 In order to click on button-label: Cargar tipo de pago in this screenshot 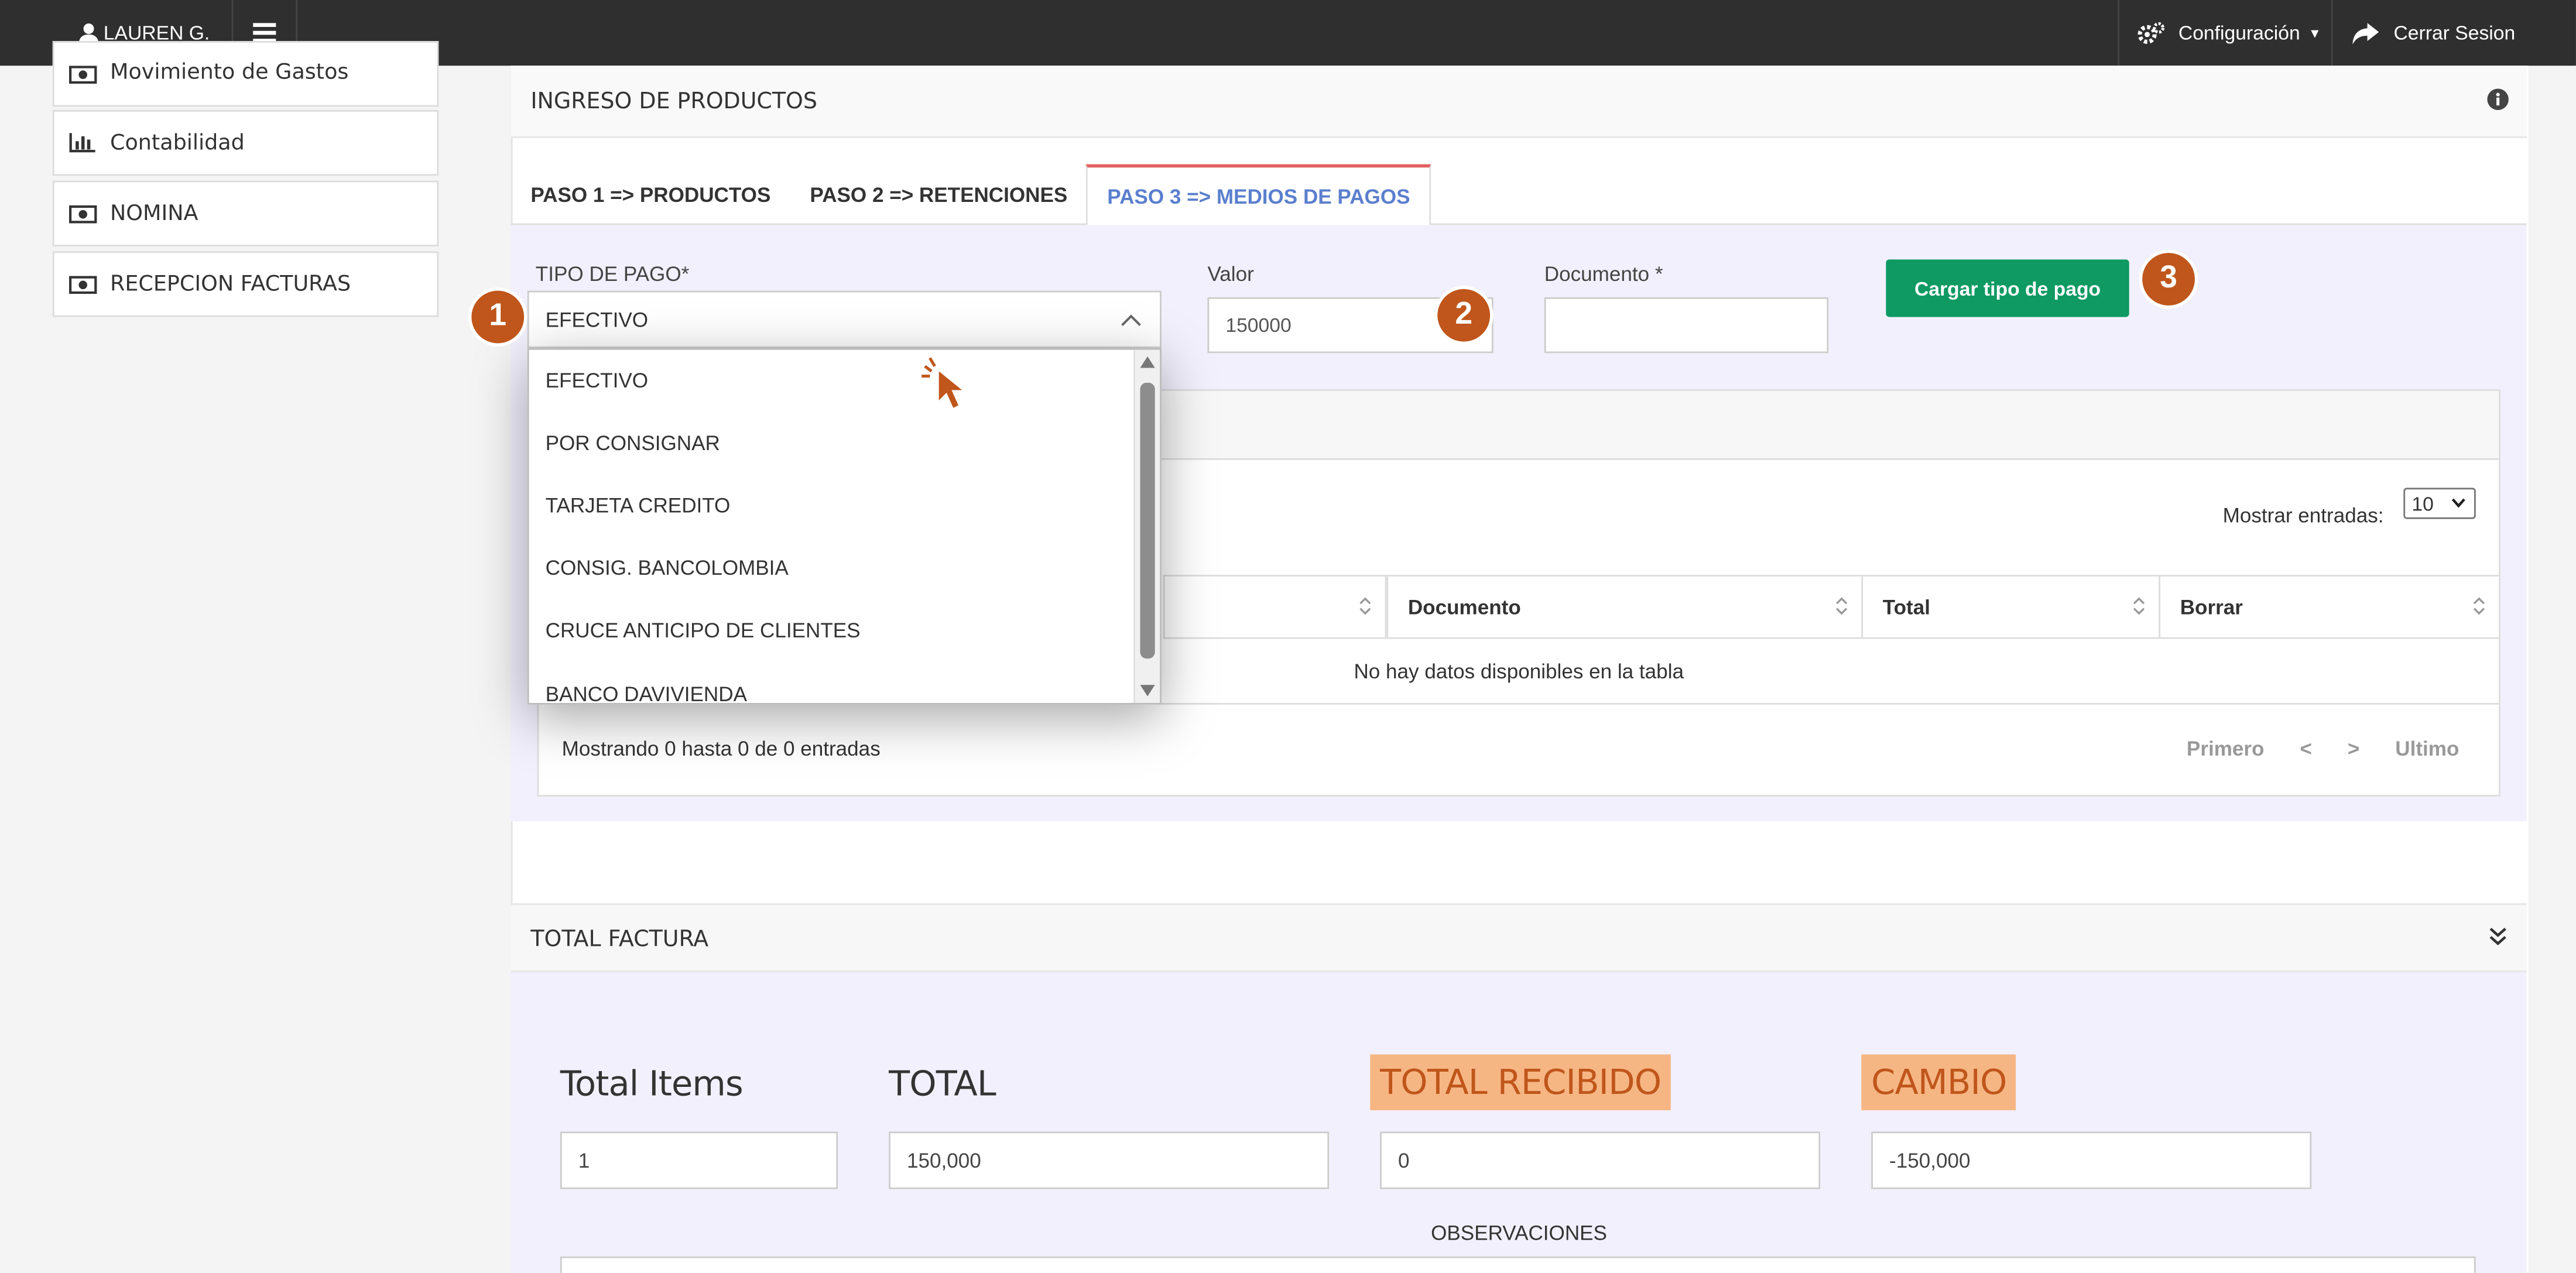, I will do `click(2007, 288)`.